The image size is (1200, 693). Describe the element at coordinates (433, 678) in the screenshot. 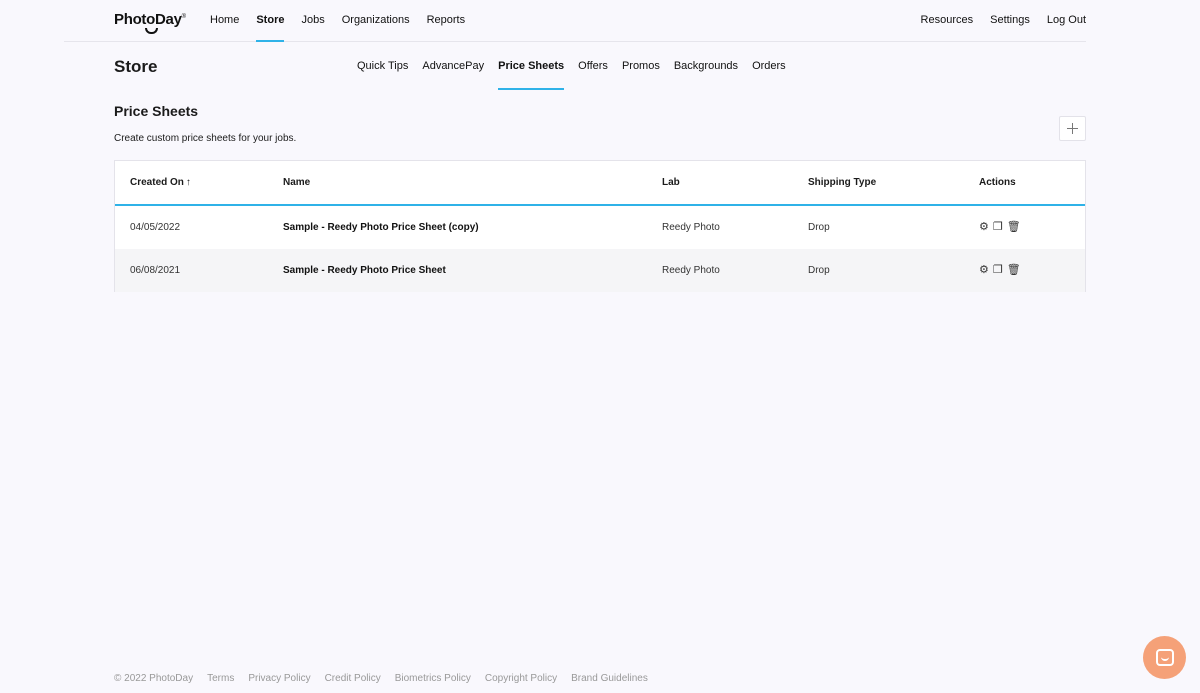

I see `footer-link-biometrics-policy: Biometrics Policy` at that location.